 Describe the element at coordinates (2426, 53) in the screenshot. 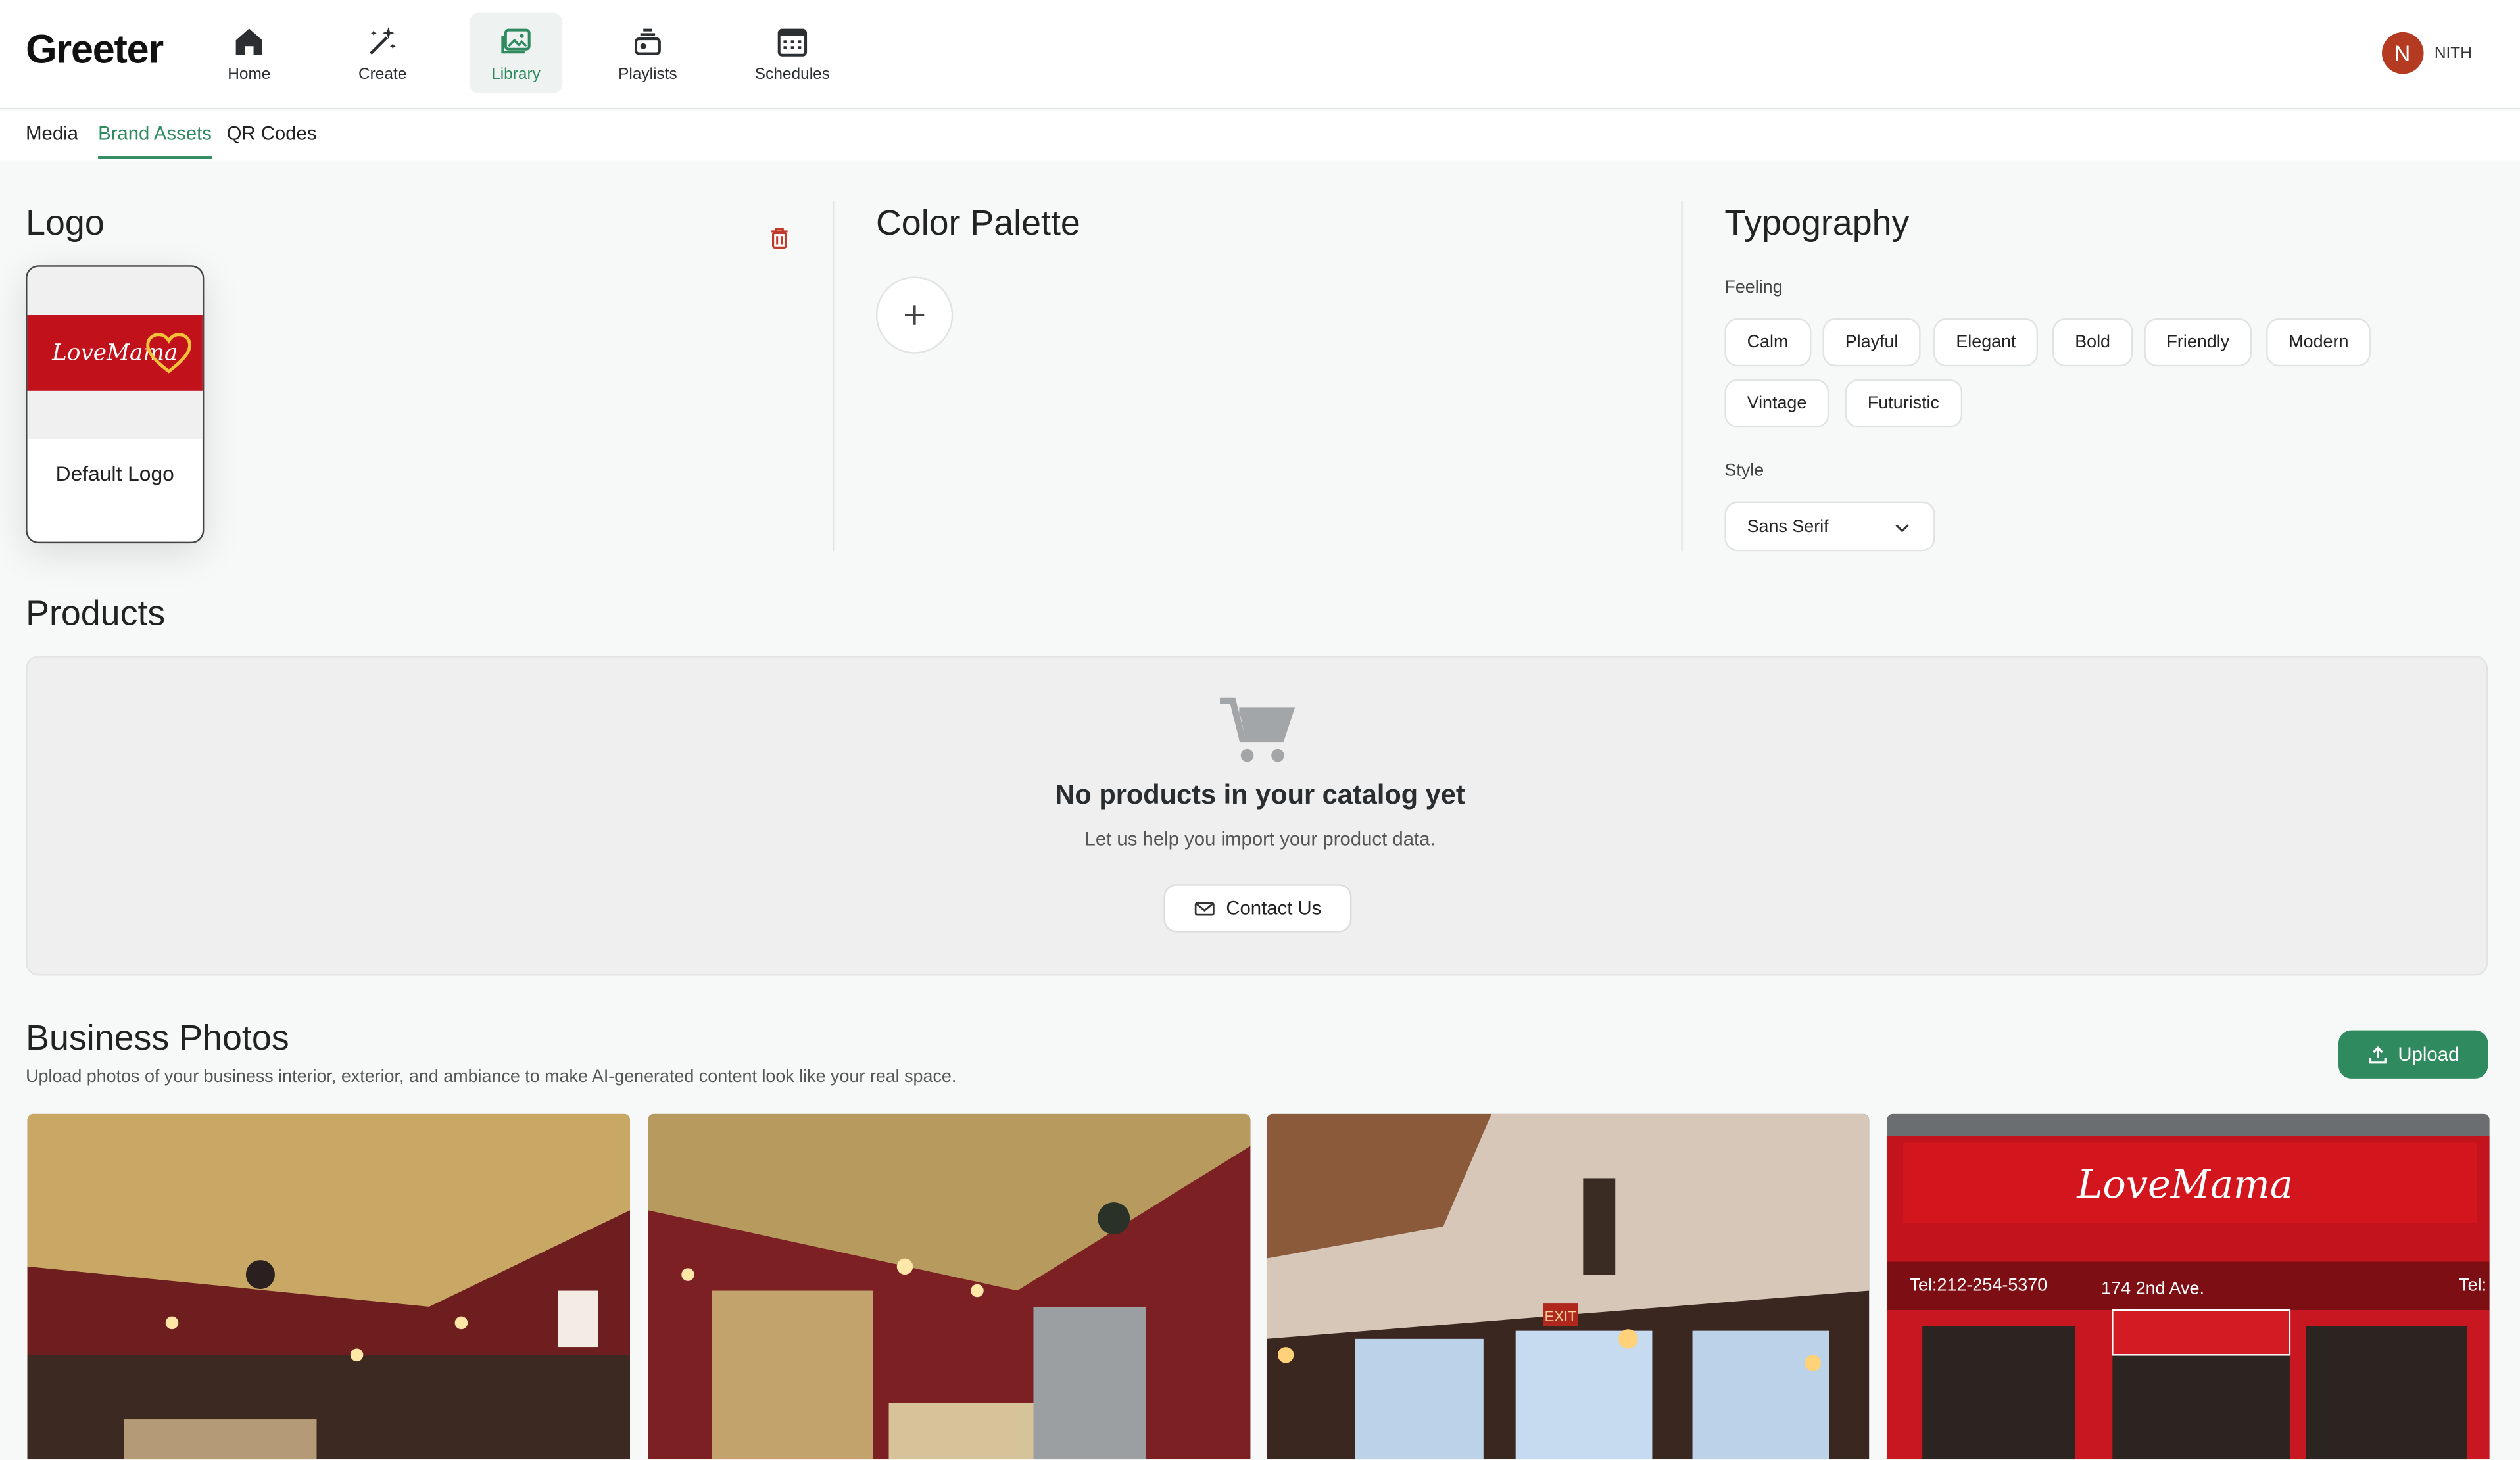

I see `user-menu: N NITH` at that location.